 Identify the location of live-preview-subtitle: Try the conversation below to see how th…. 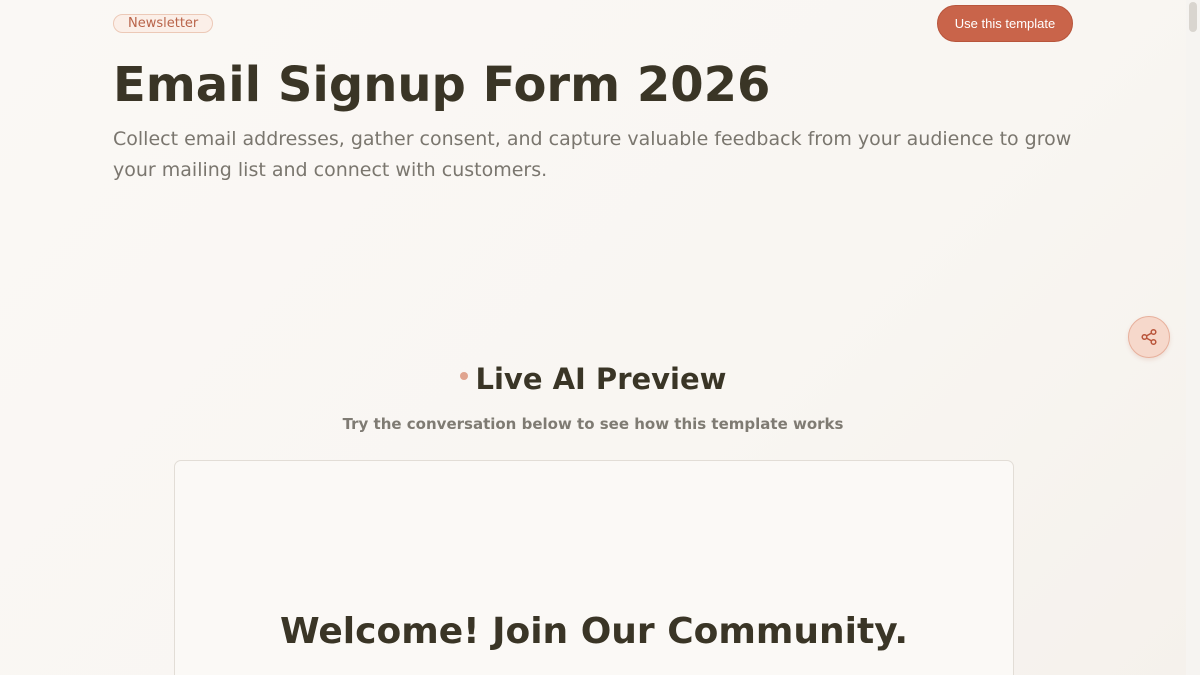
(593, 424).